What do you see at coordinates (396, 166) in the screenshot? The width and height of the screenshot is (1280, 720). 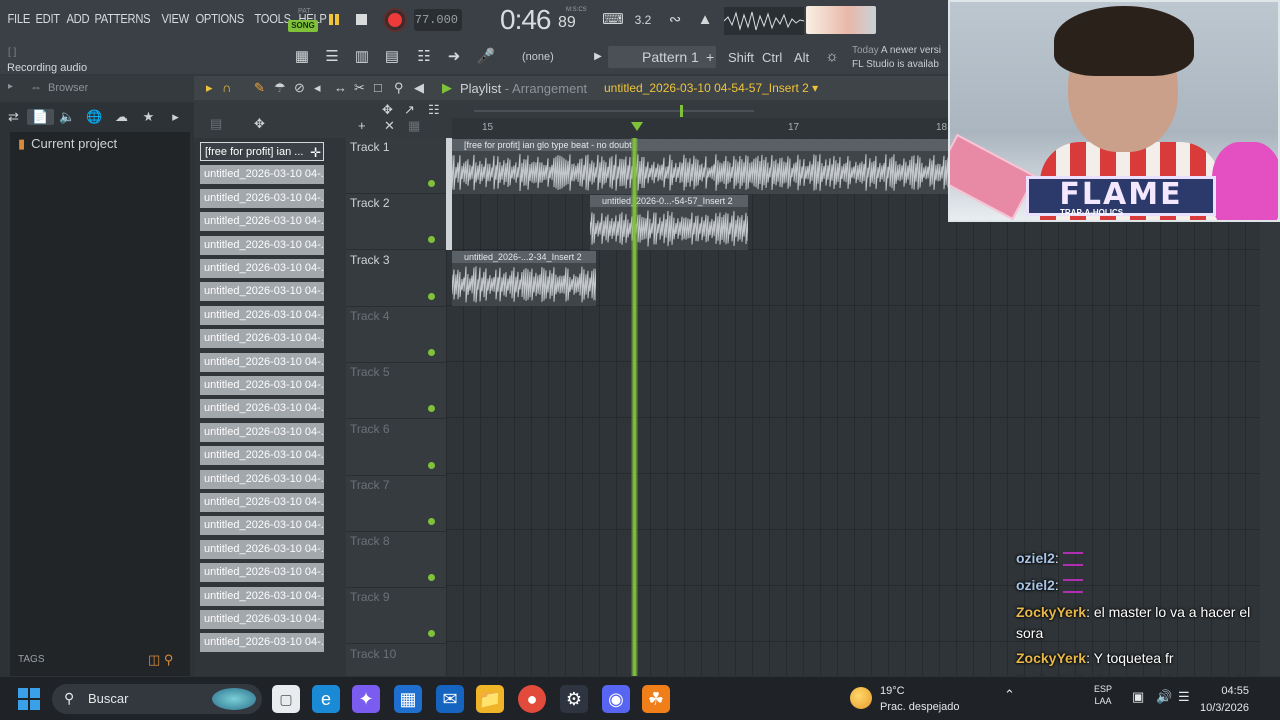 I see `track-header: Track 1` at bounding box center [396, 166].